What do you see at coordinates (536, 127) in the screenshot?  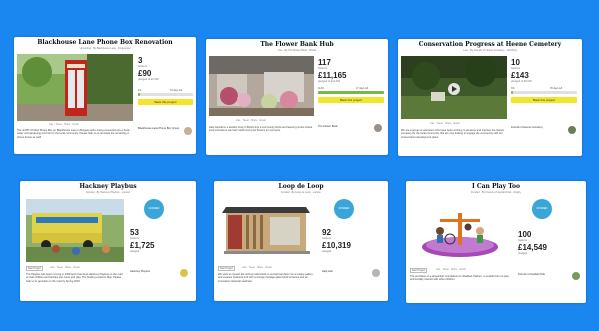 I see `project-owner: Friends of Heene Cemetery` at bounding box center [536, 127].